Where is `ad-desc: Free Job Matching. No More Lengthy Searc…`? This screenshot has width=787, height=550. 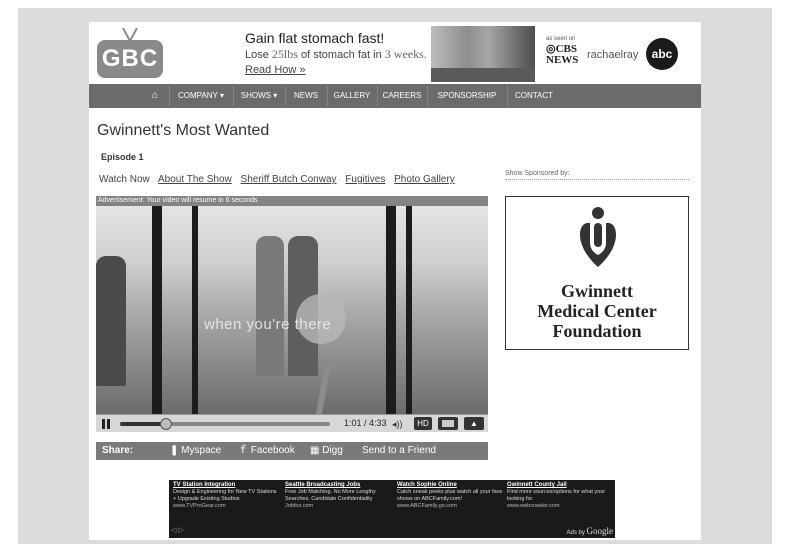 ad-desc: Free Job Matching. No More Lengthy Searc… is located at coordinates (330, 495).